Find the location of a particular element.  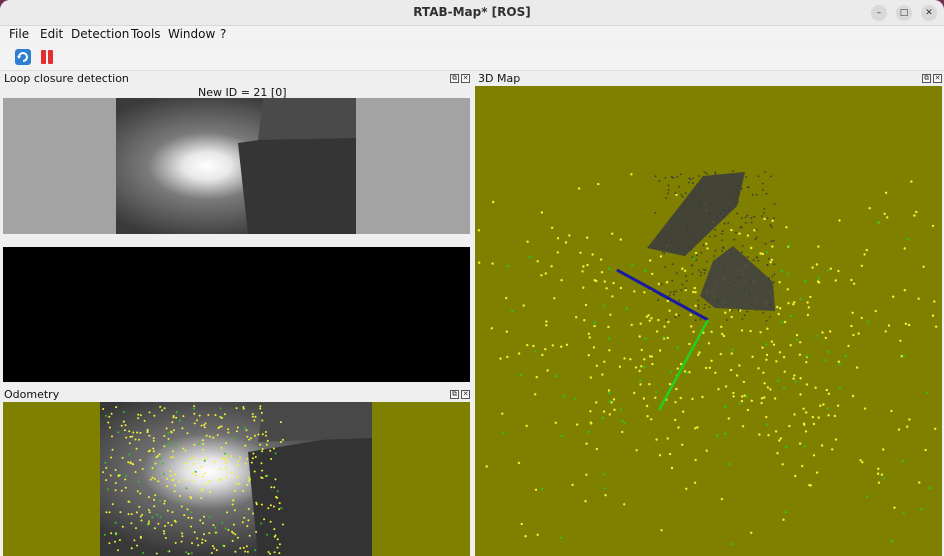

odometry-float-button: ⧉ is located at coordinates (454, 394).